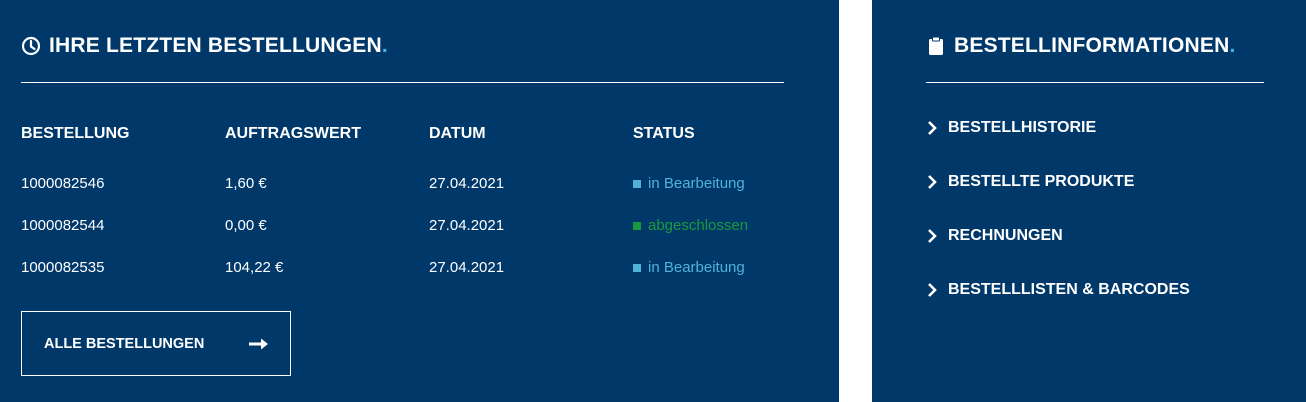 Image resolution: width=1306 pixels, height=402 pixels. I want to click on link-label: BESTELLHISTORIE, so click(1022, 127).